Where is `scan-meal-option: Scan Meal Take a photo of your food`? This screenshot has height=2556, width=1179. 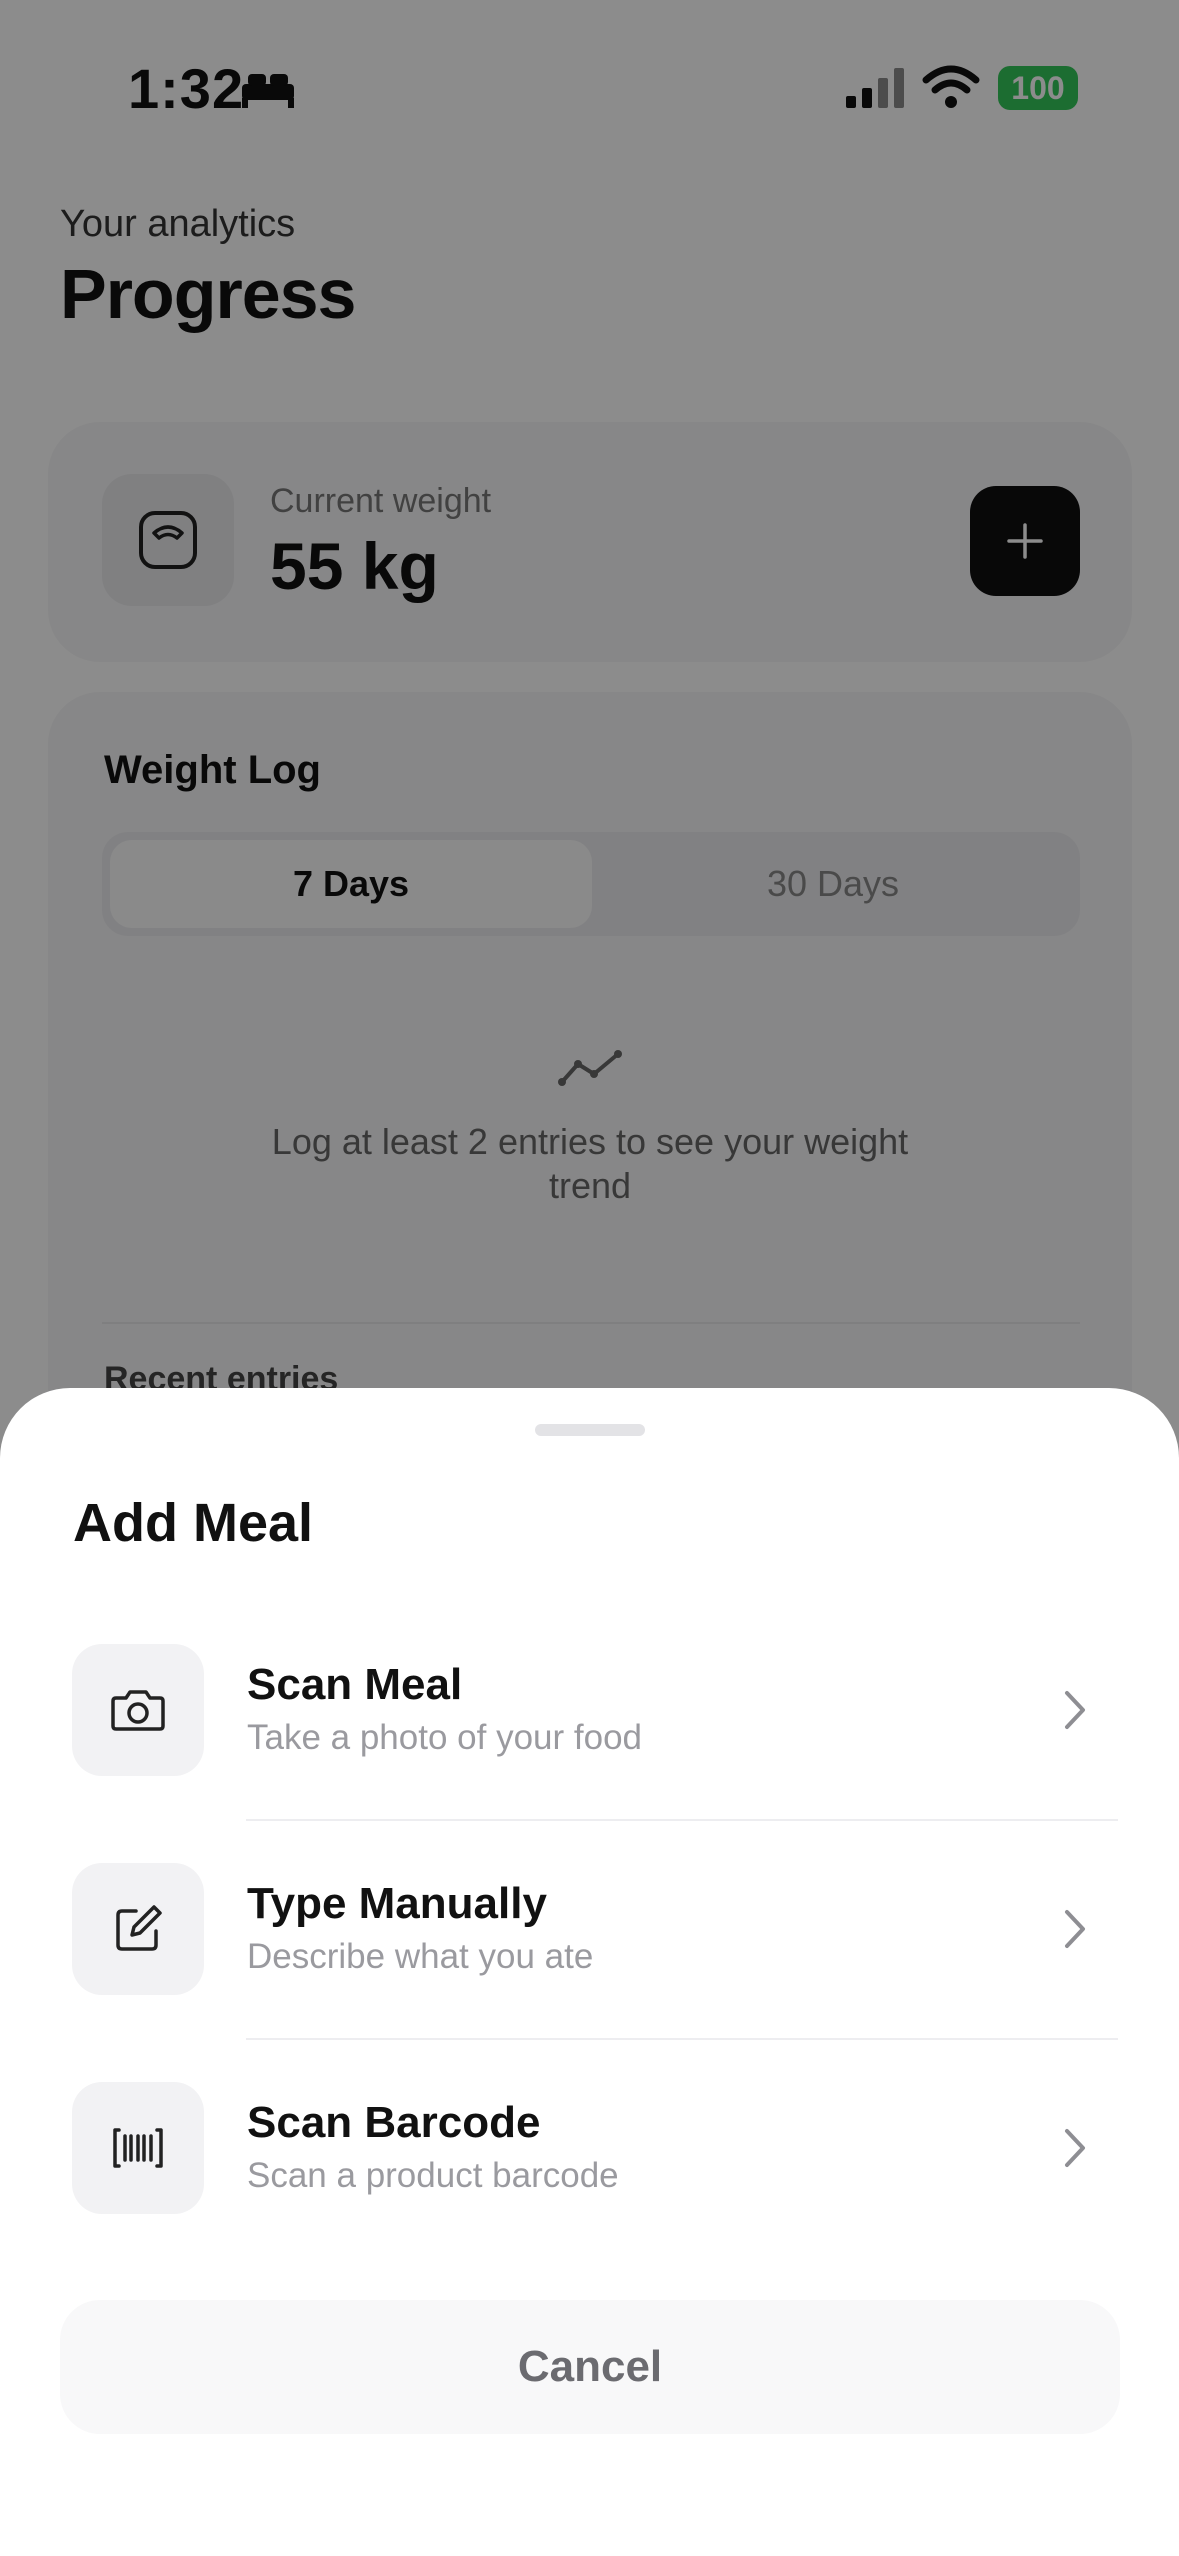 scan-meal-option: Scan Meal Take a photo of your food is located at coordinates (595, 1710).